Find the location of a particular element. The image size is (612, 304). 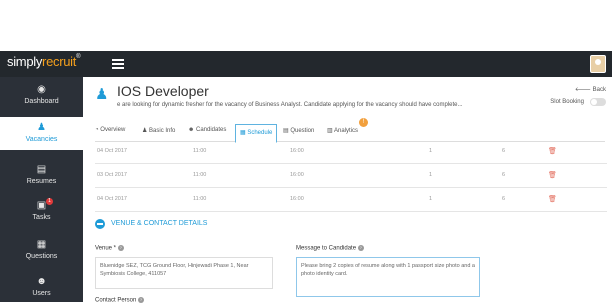

logo-accent-text: recruit is located at coordinates (59, 61).